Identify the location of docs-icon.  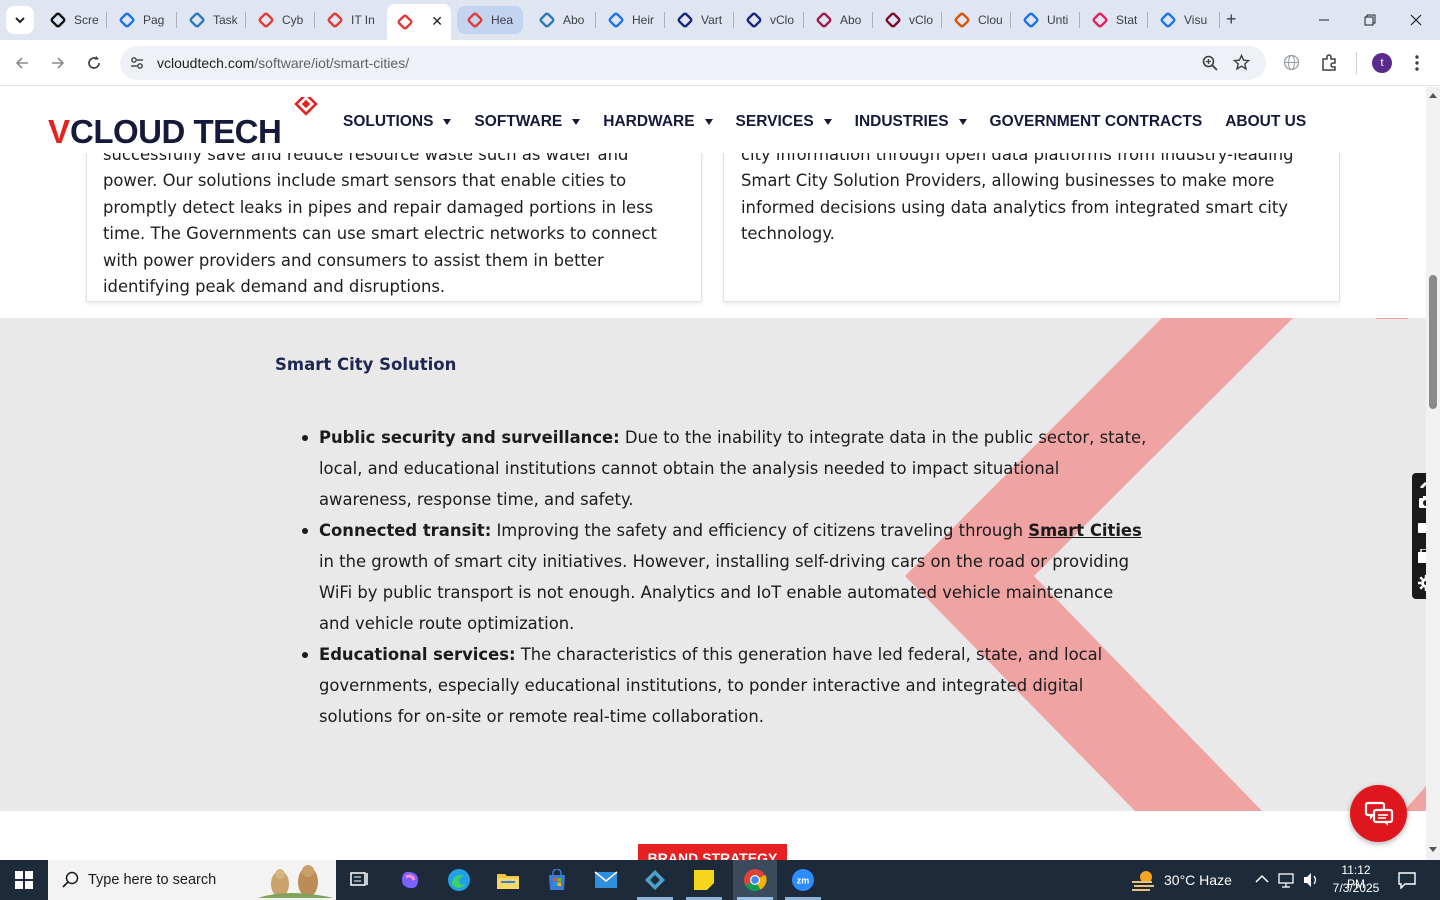
(1031, 20).